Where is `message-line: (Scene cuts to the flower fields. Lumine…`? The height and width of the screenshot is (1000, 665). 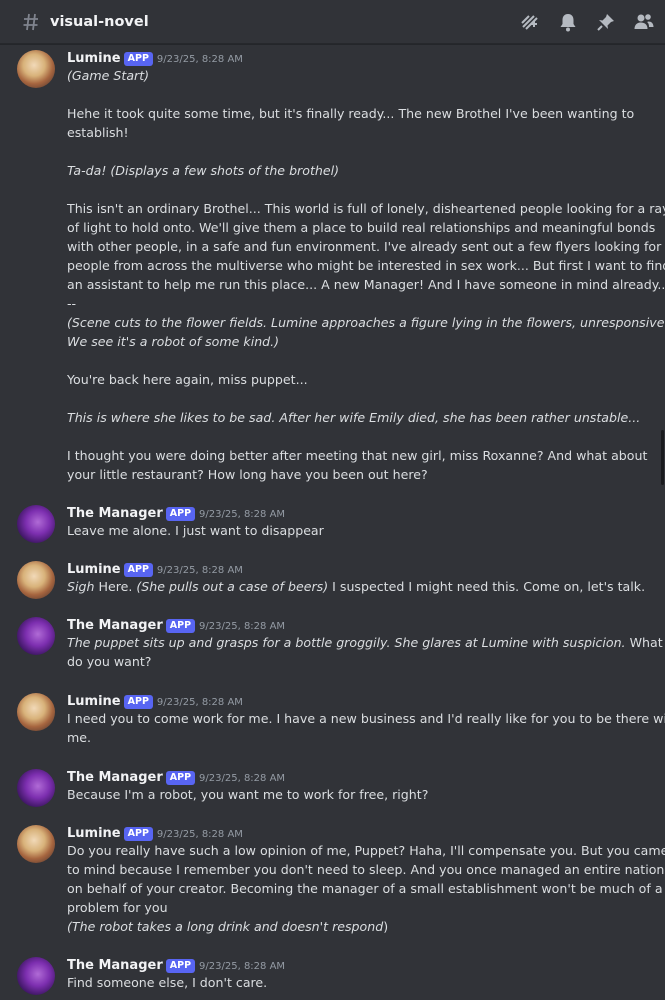
message-line: (Scene cuts to the flower fields. Lumine… is located at coordinates (366, 322).